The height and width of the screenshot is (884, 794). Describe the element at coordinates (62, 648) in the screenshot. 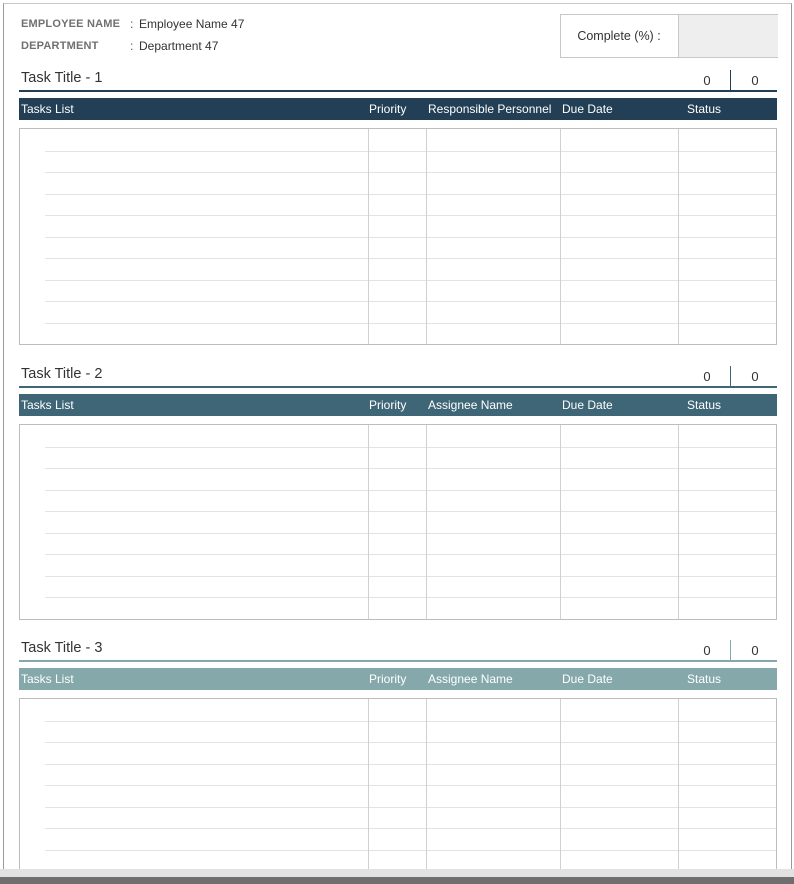

I see `section-title: Task Title - 3` at that location.